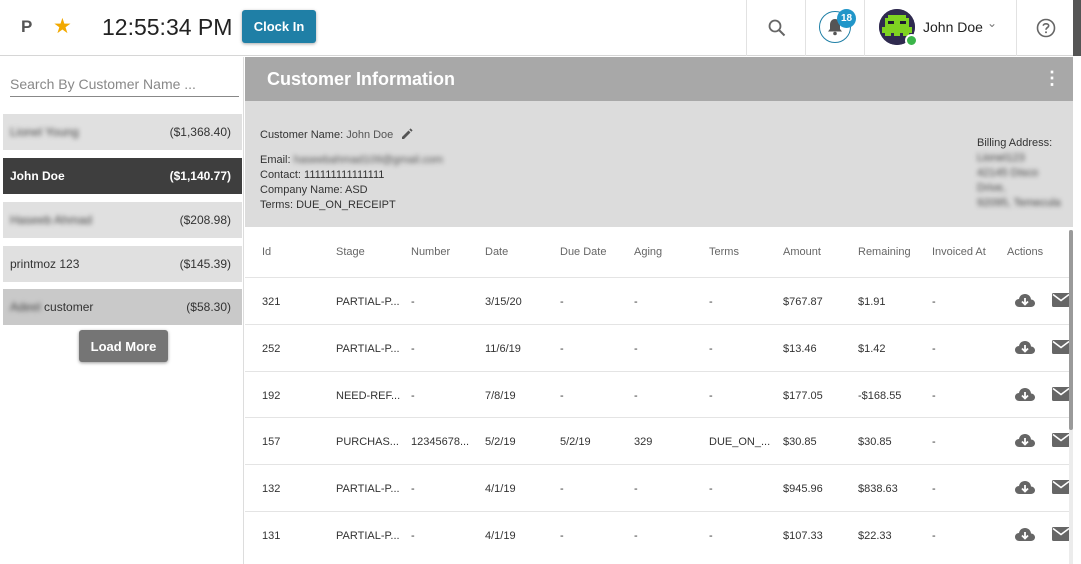 Image resolution: width=1081 pixels, height=564 pixels. Describe the element at coordinates (322, 175) in the screenshot. I see `contact-row: Contact: 111111111111111` at that location.